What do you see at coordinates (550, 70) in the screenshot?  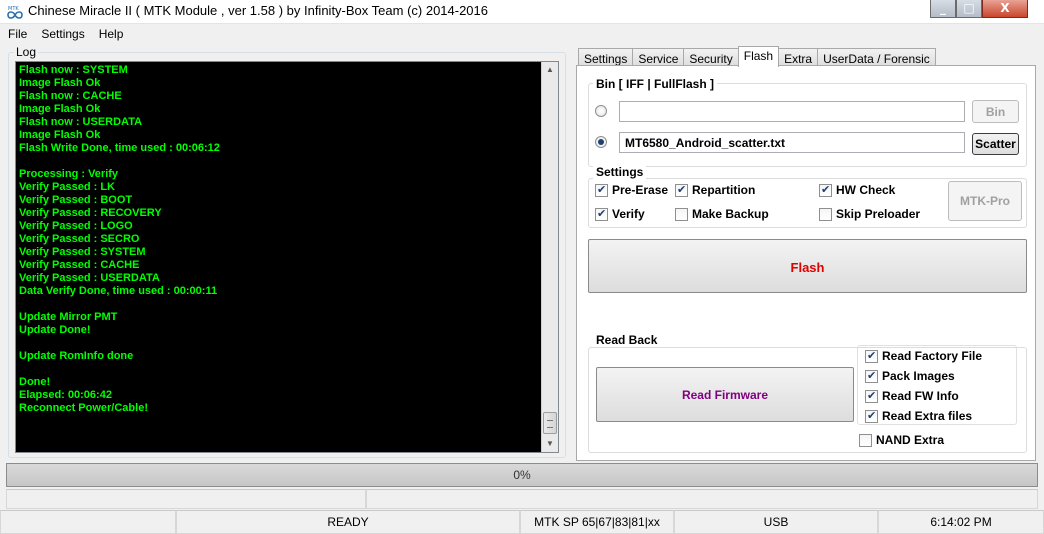 I see `scroll-up-icon: ▲` at bounding box center [550, 70].